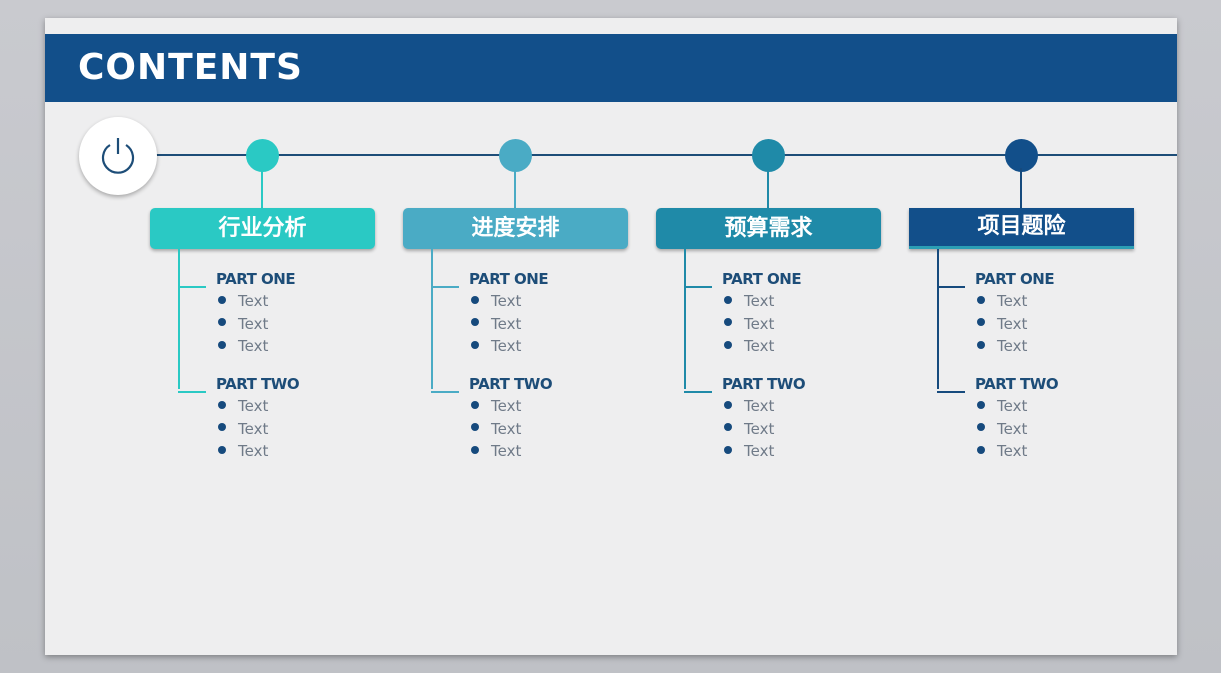 The width and height of the screenshot is (1221, 673). I want to click on section-title-button: 行业分析, so click(262, 228).